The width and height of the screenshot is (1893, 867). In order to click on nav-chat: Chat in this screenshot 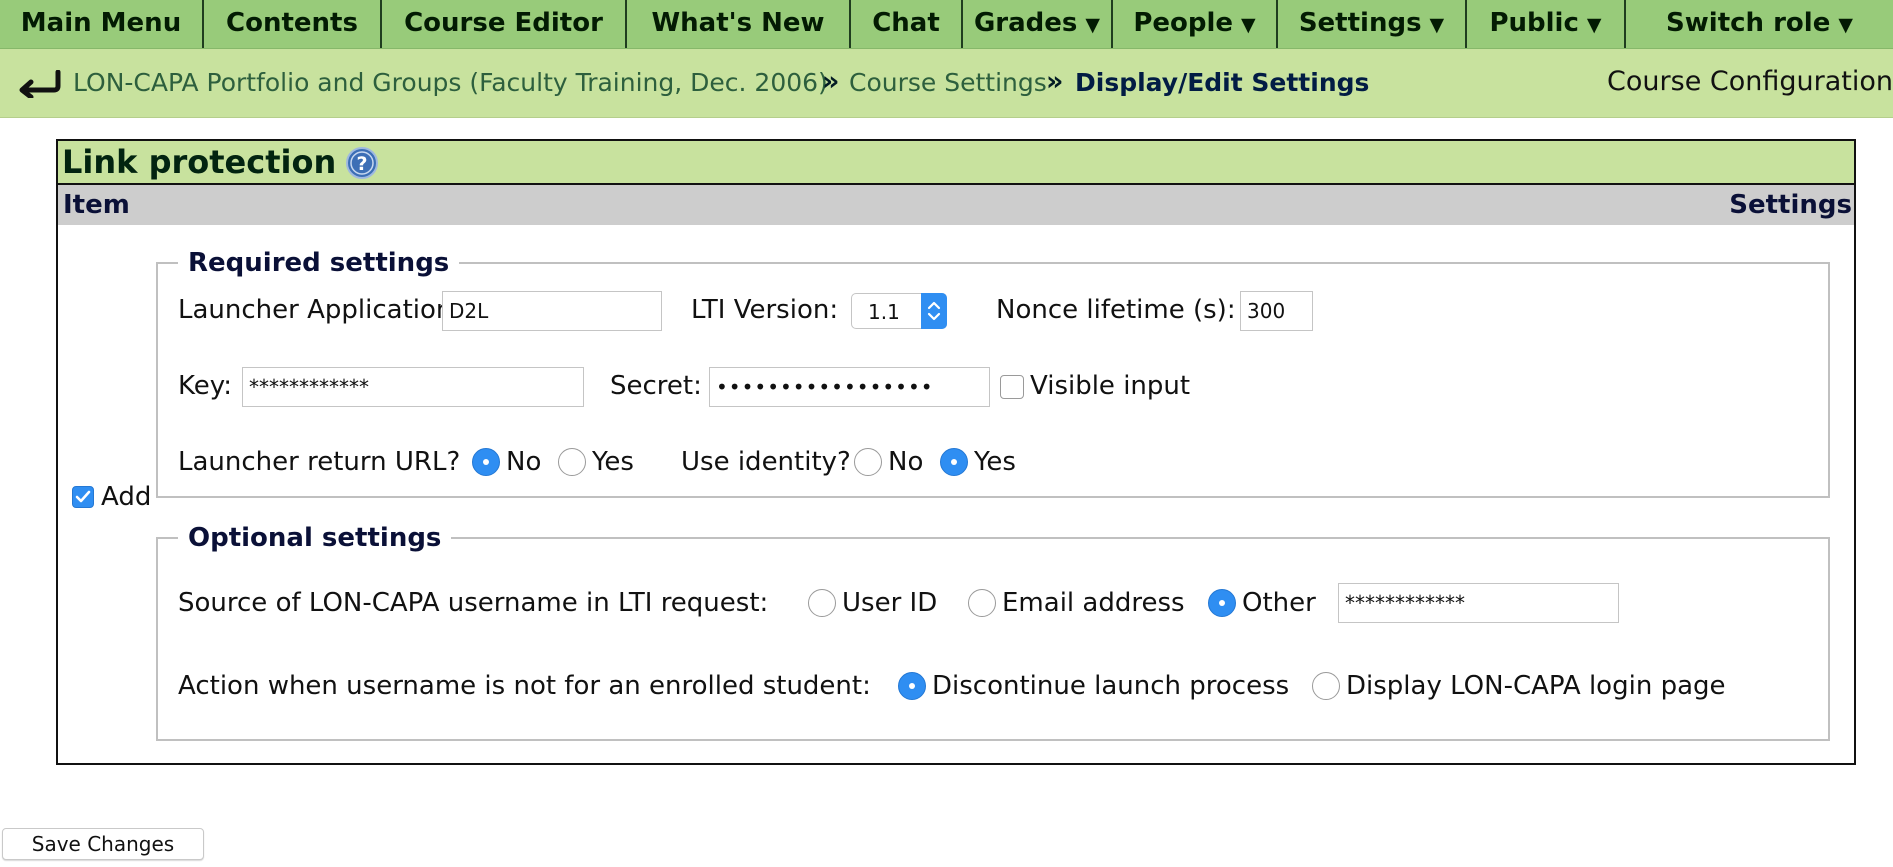, I will do `click(907, 24)`.